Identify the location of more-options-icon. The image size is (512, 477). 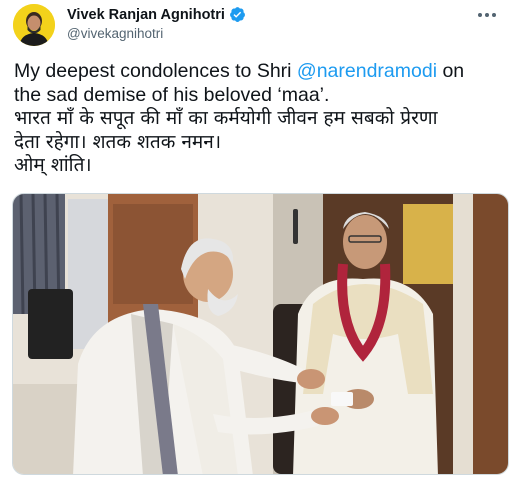
(487, 15).